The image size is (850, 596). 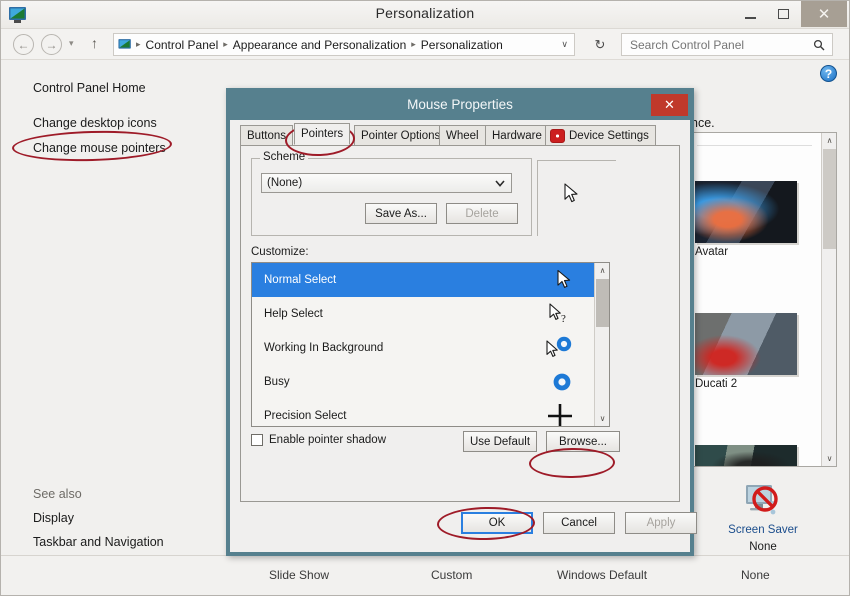 I want to click on arrow-busy-cursor-icon, so click(x=559, y=348).